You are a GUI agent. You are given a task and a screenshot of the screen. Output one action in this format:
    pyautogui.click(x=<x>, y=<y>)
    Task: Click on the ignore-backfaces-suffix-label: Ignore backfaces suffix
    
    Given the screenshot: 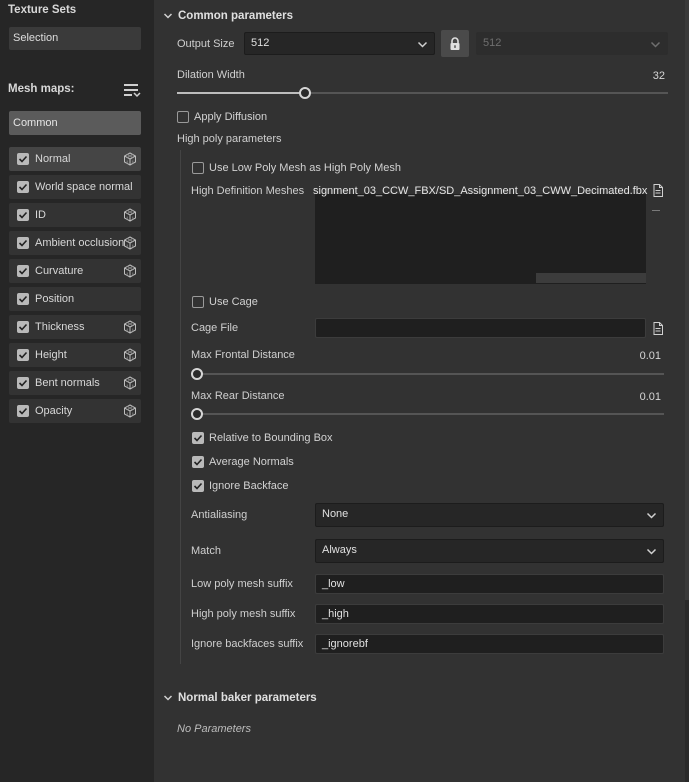 What is the action you would take?
    pyautogui.click(x=247, y=644)
    